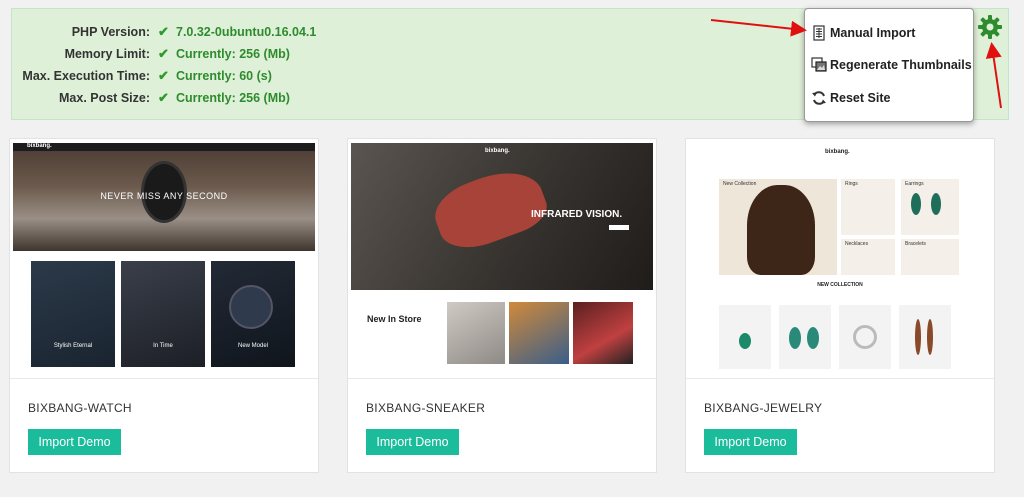  Describe the element at coordinates (224, 76) in the screenshot. I see `max-execution-time-value: Currently: 60 (s)` at that location.